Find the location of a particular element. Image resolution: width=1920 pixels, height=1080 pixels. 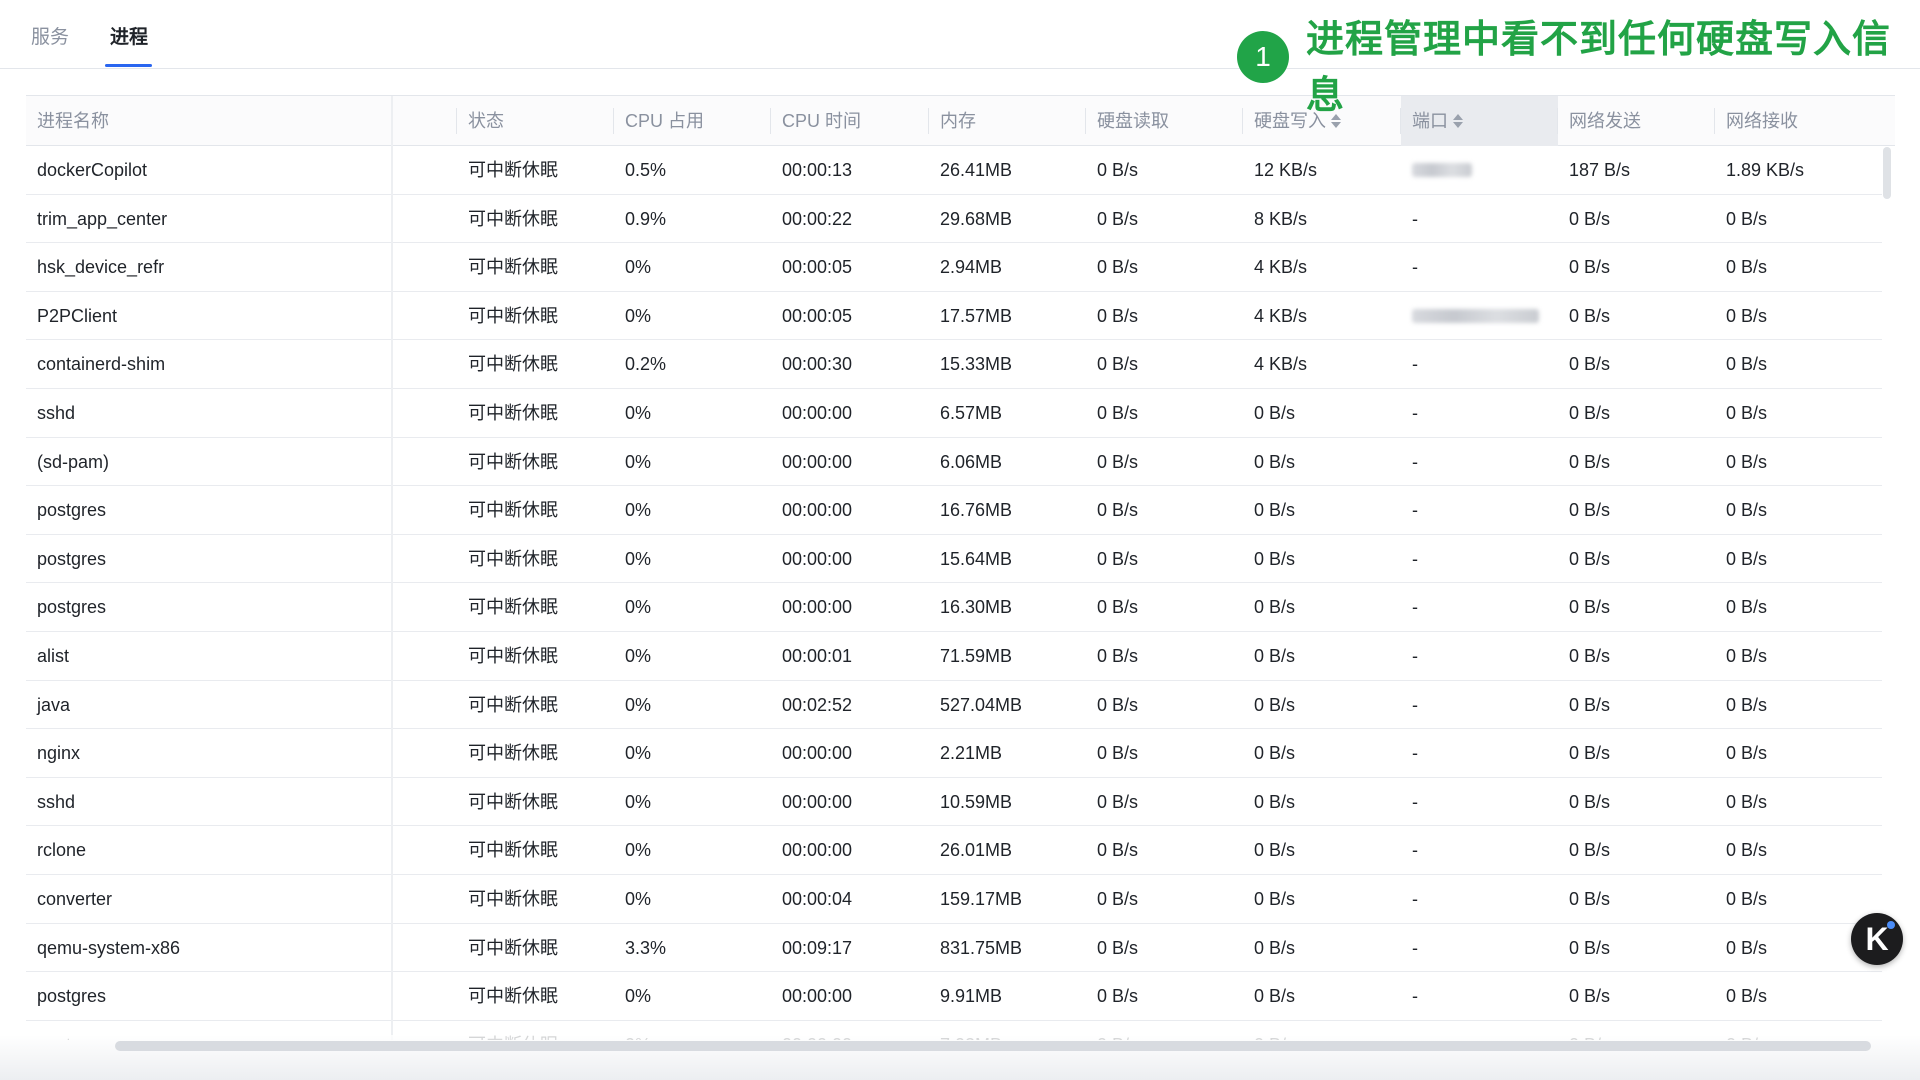

cell-name: trim_app_center is located at coordinates (102, 218).